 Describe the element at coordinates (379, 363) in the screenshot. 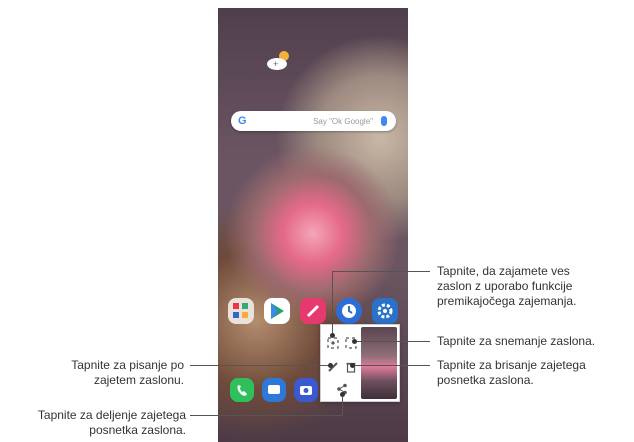

I see `screenshot-thumbnail` at that location.